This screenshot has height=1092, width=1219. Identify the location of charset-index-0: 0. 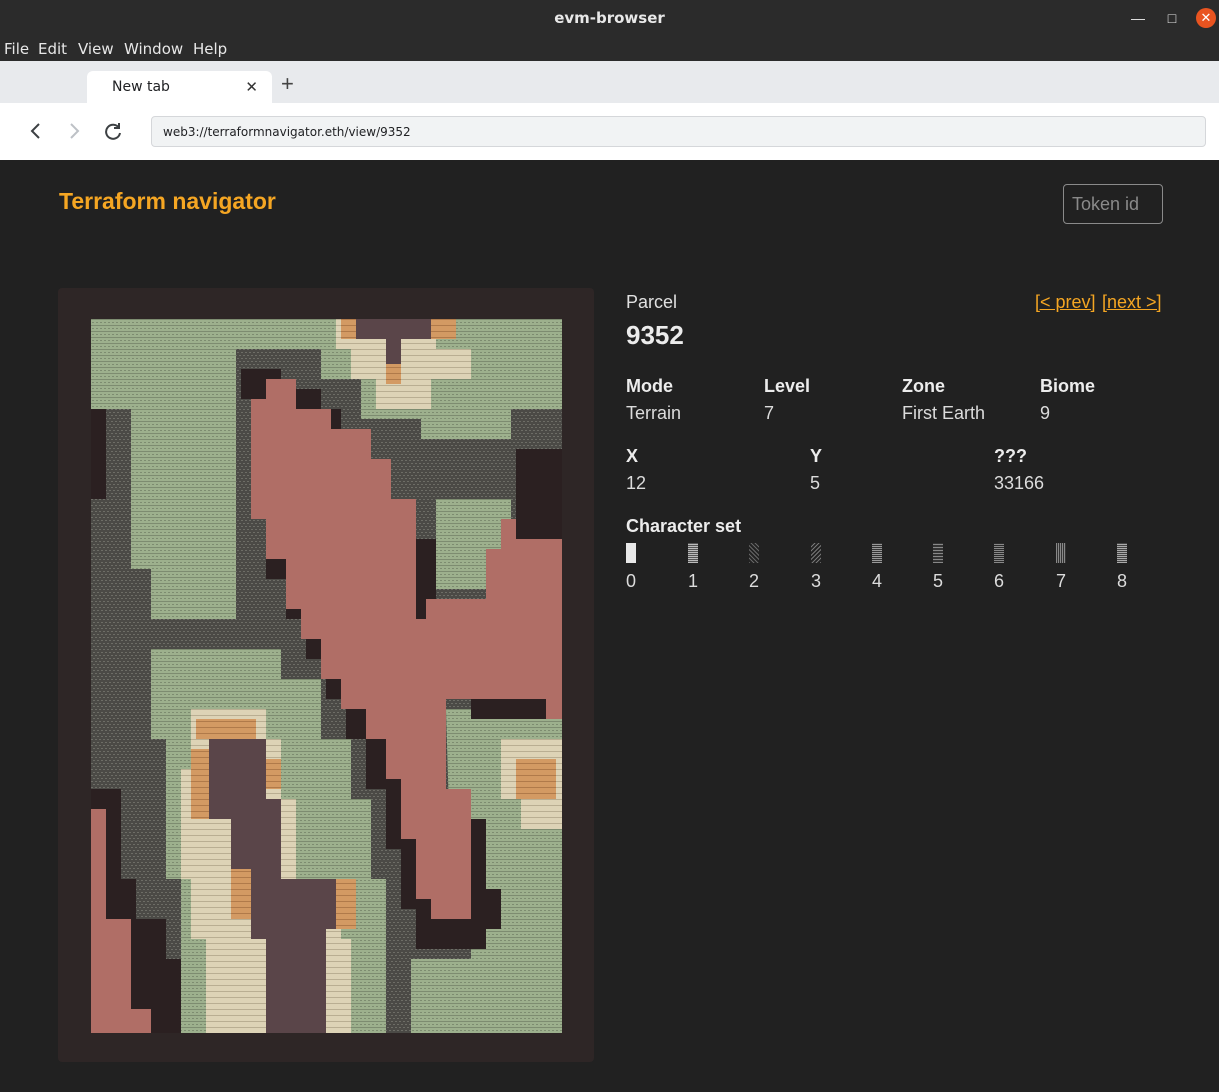
(631, 581).